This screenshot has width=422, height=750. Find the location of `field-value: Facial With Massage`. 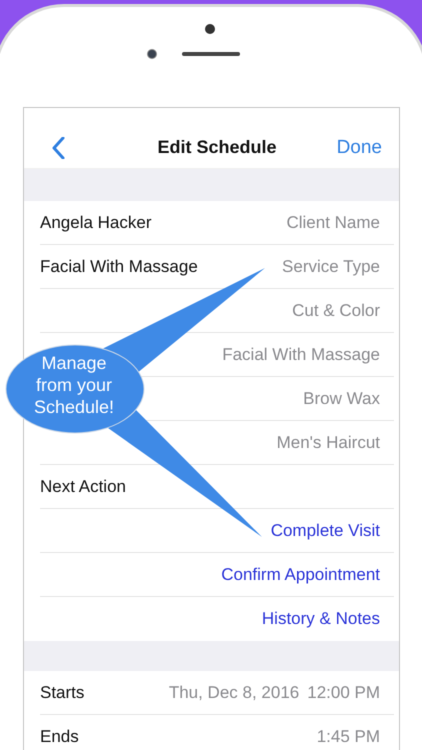

field-value: Facial With Massage is located at coordinates (119, 266).